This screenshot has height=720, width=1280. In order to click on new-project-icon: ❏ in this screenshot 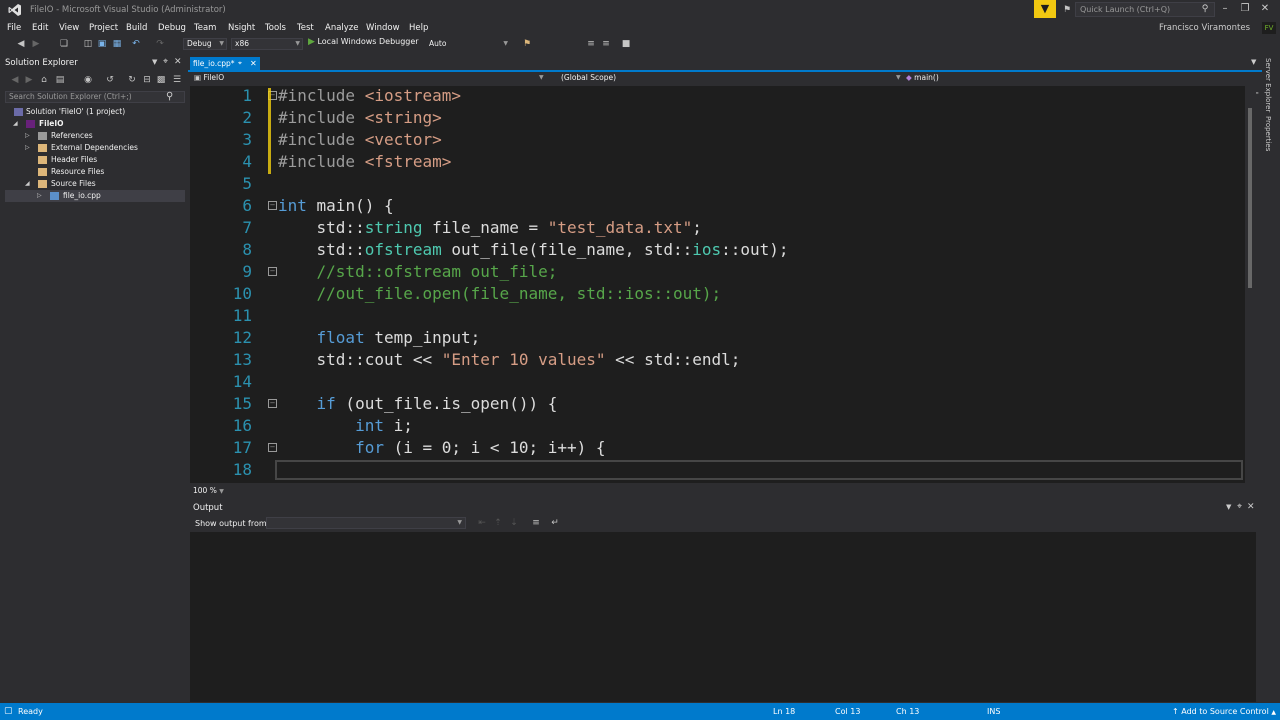, I will do `click(64, 44)`.